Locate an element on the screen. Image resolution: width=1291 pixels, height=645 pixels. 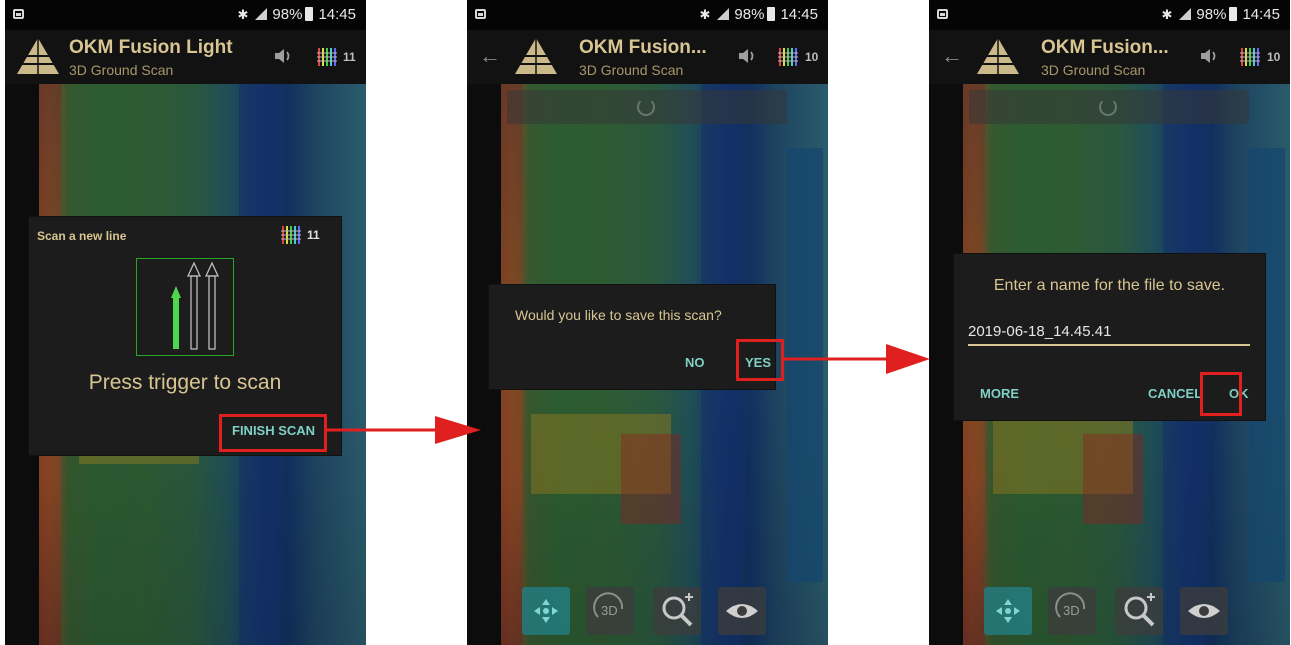
save-scan-dialog: Would you like to save this scan? NO YES is located at coordinates (632, 337).